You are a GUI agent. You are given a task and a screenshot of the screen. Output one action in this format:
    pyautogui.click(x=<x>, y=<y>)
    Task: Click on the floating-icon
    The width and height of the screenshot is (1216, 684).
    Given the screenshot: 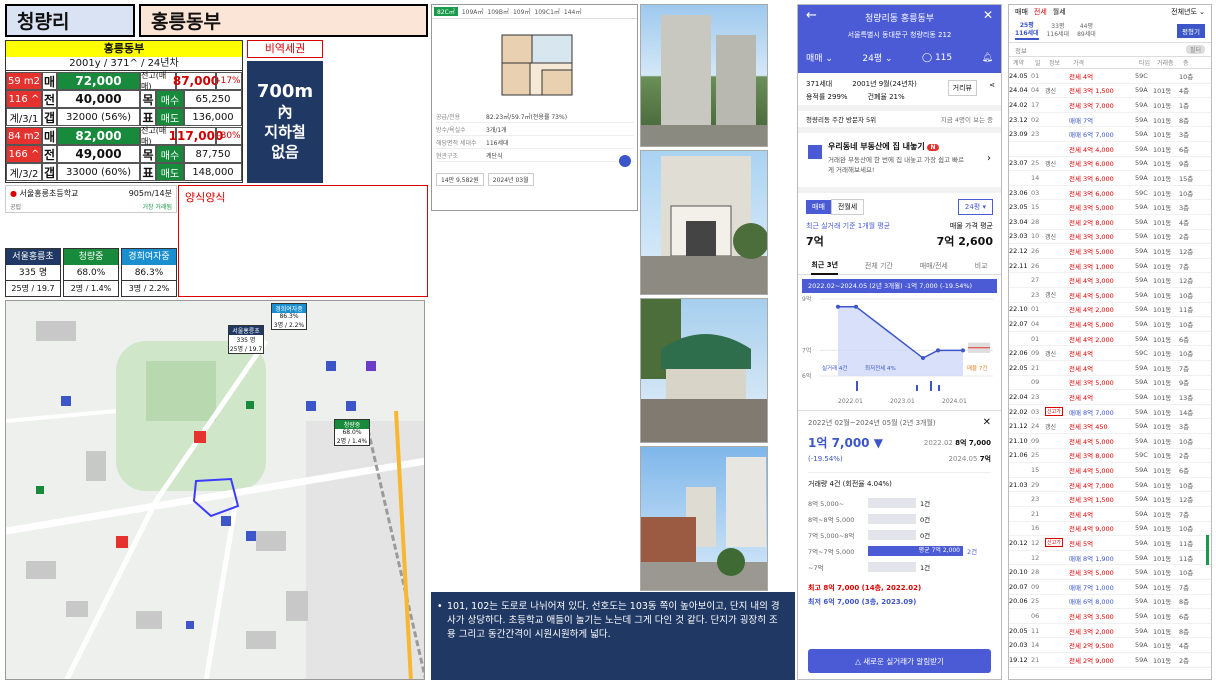 What is the action you would take?
    pyautogui.click(x=625, y=161)
    